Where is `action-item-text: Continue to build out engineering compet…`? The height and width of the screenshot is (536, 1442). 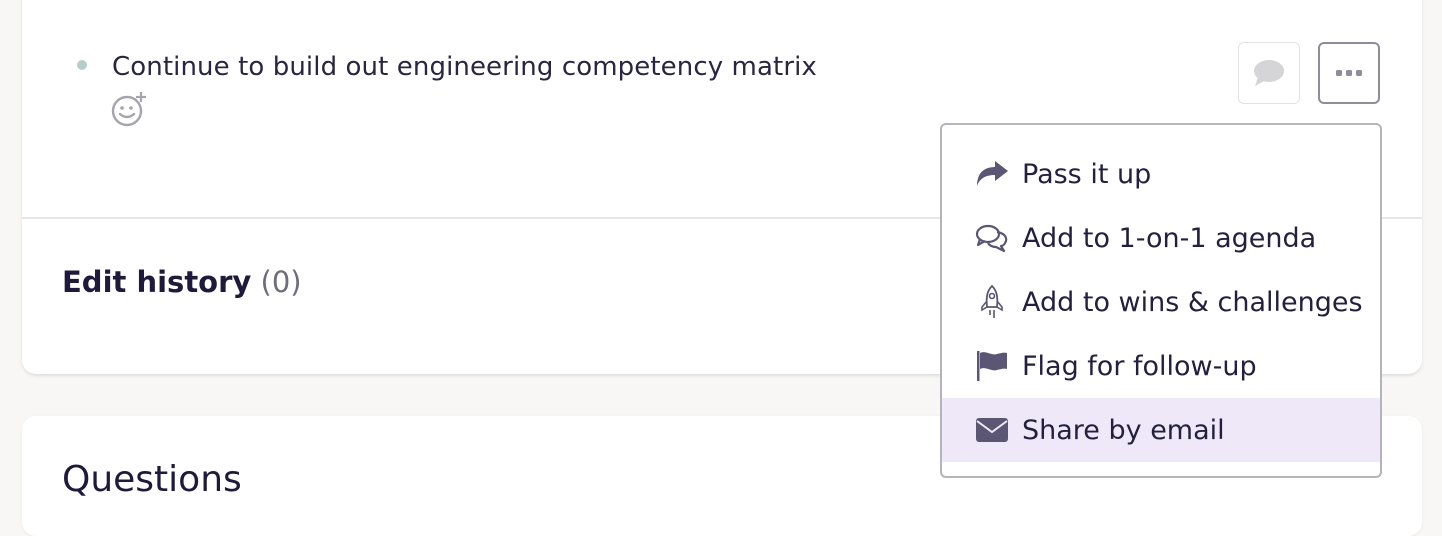 action-item-text: Continue to build out engineering compet… is located at coordinates (464, 67).